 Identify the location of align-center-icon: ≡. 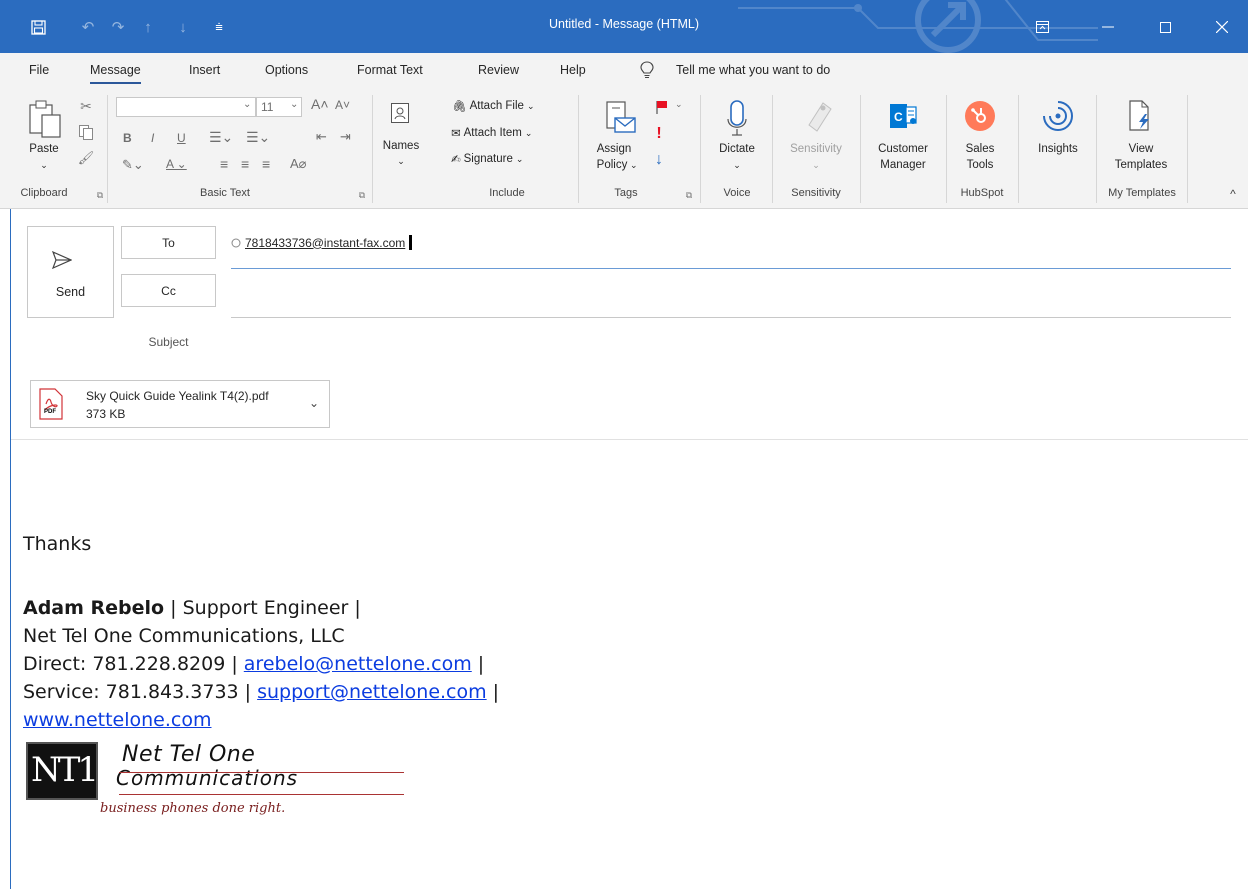
(245, 164).